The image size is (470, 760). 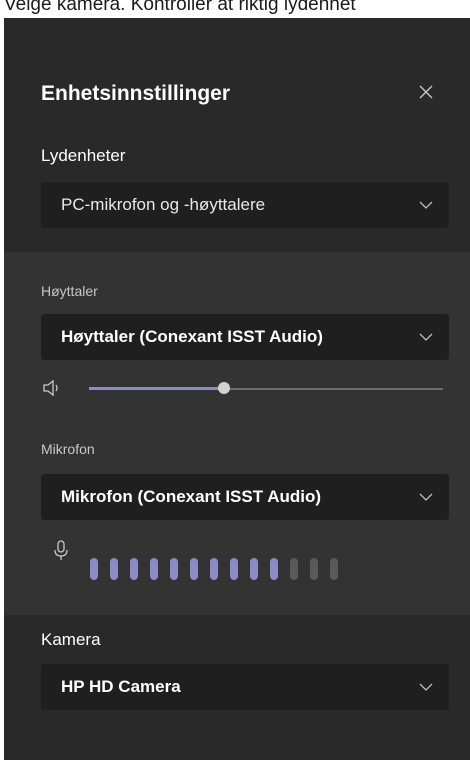 What do you see at coordinates (83, 155) in the screenshot?
I see `audio-devices-label: Lydenheter` at bounding box center [83, 155].